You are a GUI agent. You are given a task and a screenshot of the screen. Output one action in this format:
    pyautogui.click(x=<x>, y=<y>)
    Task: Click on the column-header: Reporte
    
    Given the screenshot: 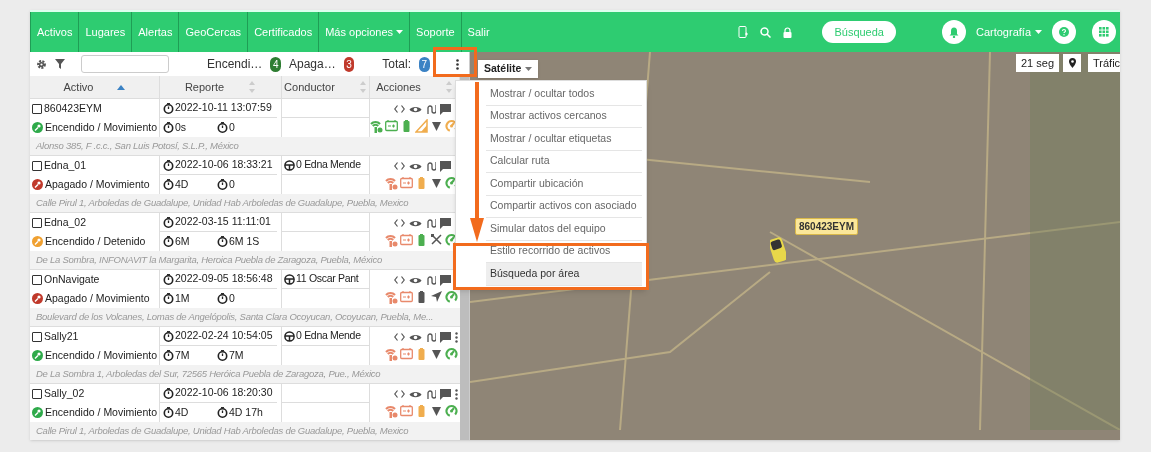 What is the action you would take?
    pyautogui.click(x=204, y=87)
    